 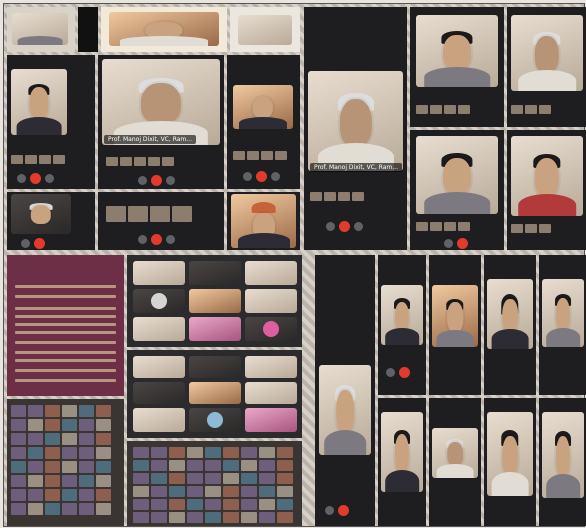 I want to click on top-bar, so click(x=345, y=260).